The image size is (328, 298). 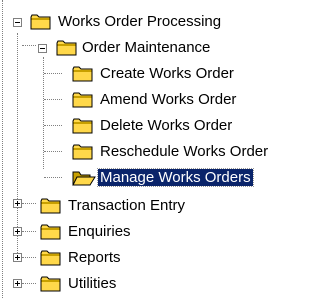 I want to click on tree-item-label: Reports, so click(x=94, y=257).